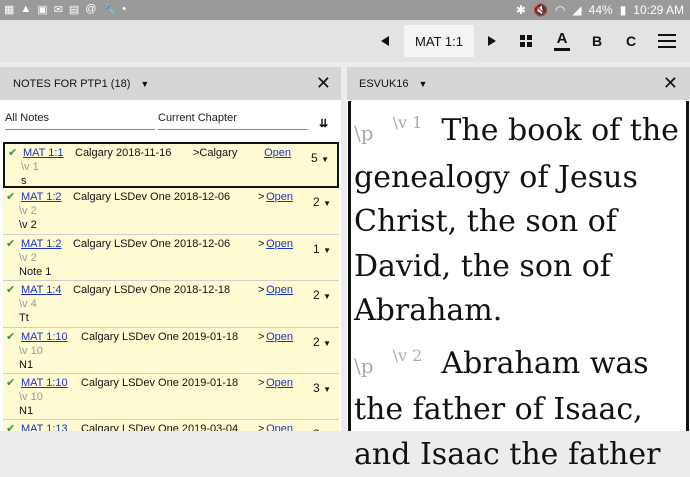  Describe the element at coordinates (91, 9) in the screenshot. I see `at-icon: @` at that location.